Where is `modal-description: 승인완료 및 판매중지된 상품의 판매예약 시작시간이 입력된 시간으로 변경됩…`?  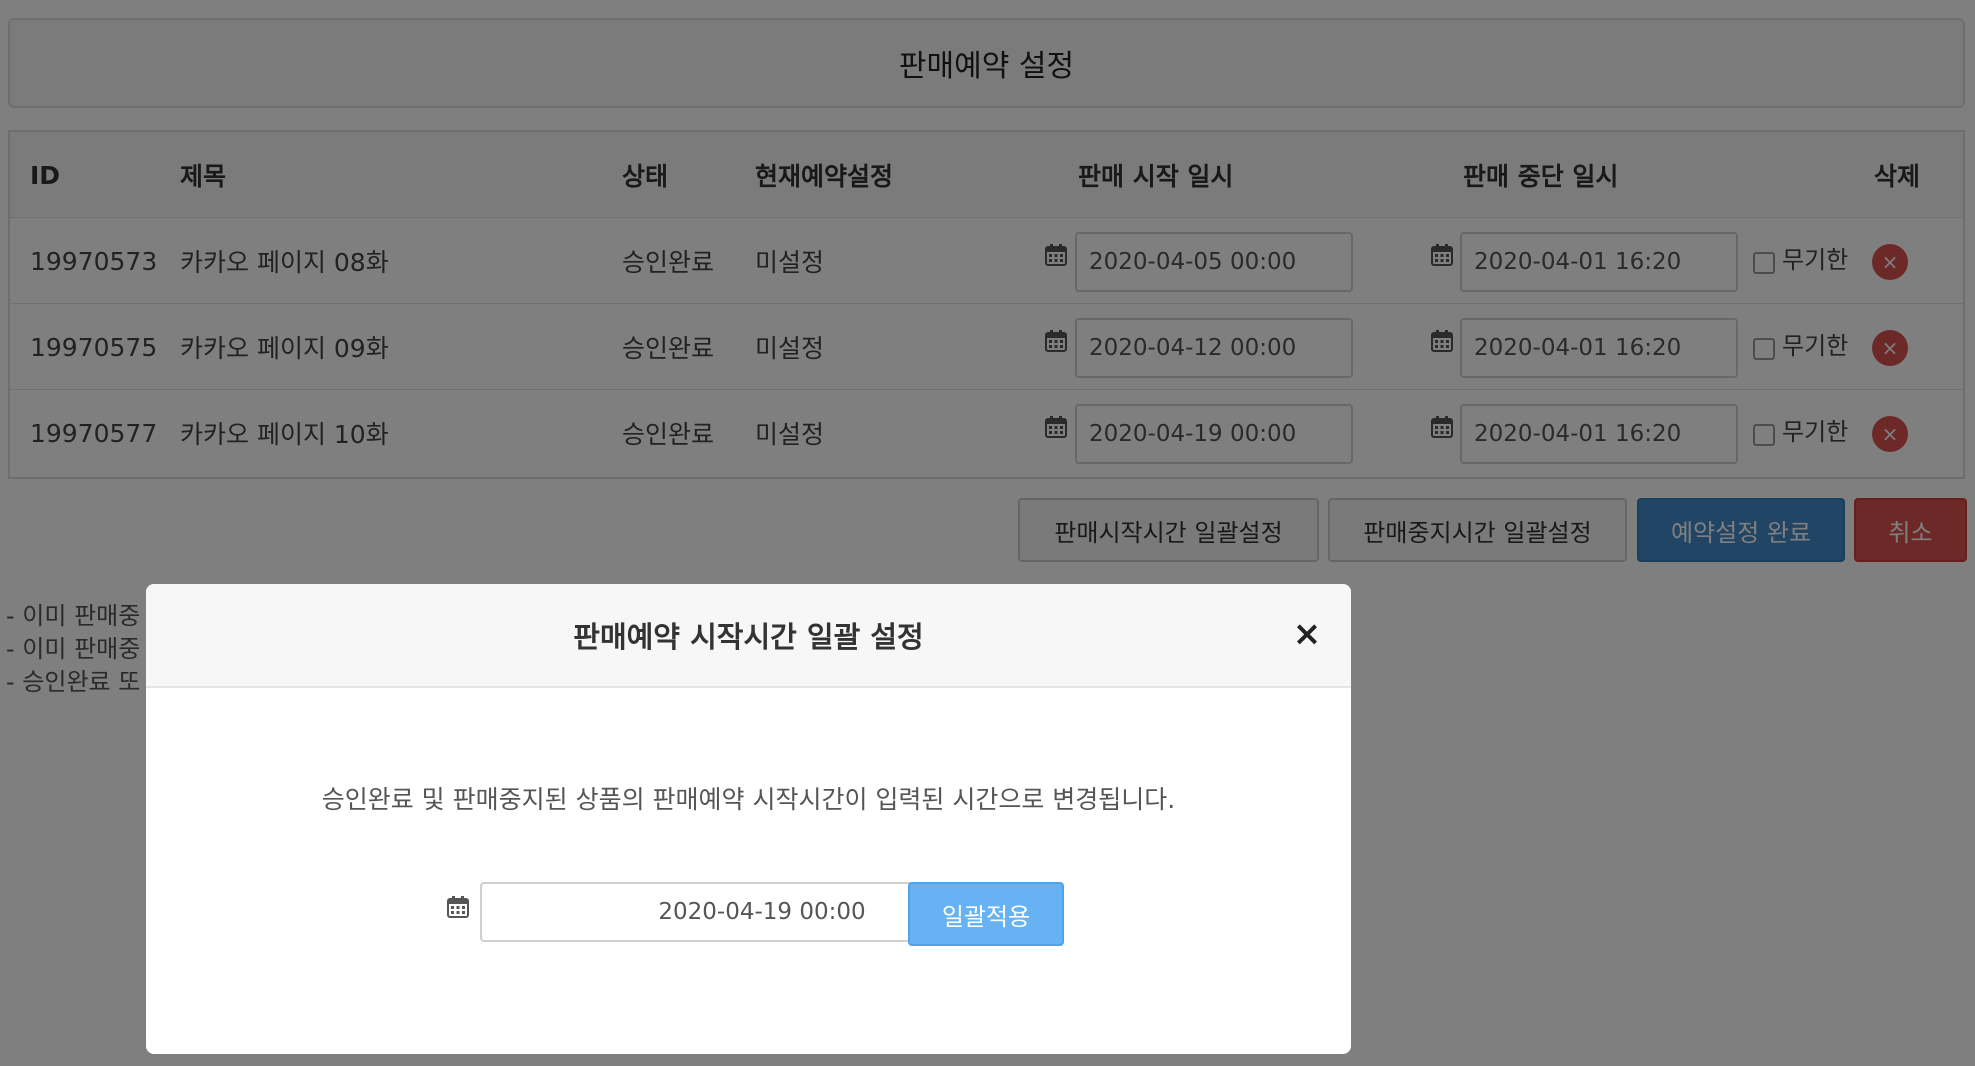
modal-description: 승인완료 및 판매중지된 상품의 판매예약 시작시간이 입력된 시간으로 변경됩… is located at coordinates (748, 799).